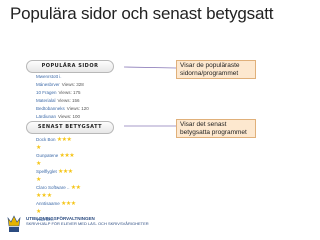 The image size is (320, 240). Describe the element at coordinates (58, 176) in the screenshot. I see `list-item: Spelflyglet ★★★ ★` at that location.